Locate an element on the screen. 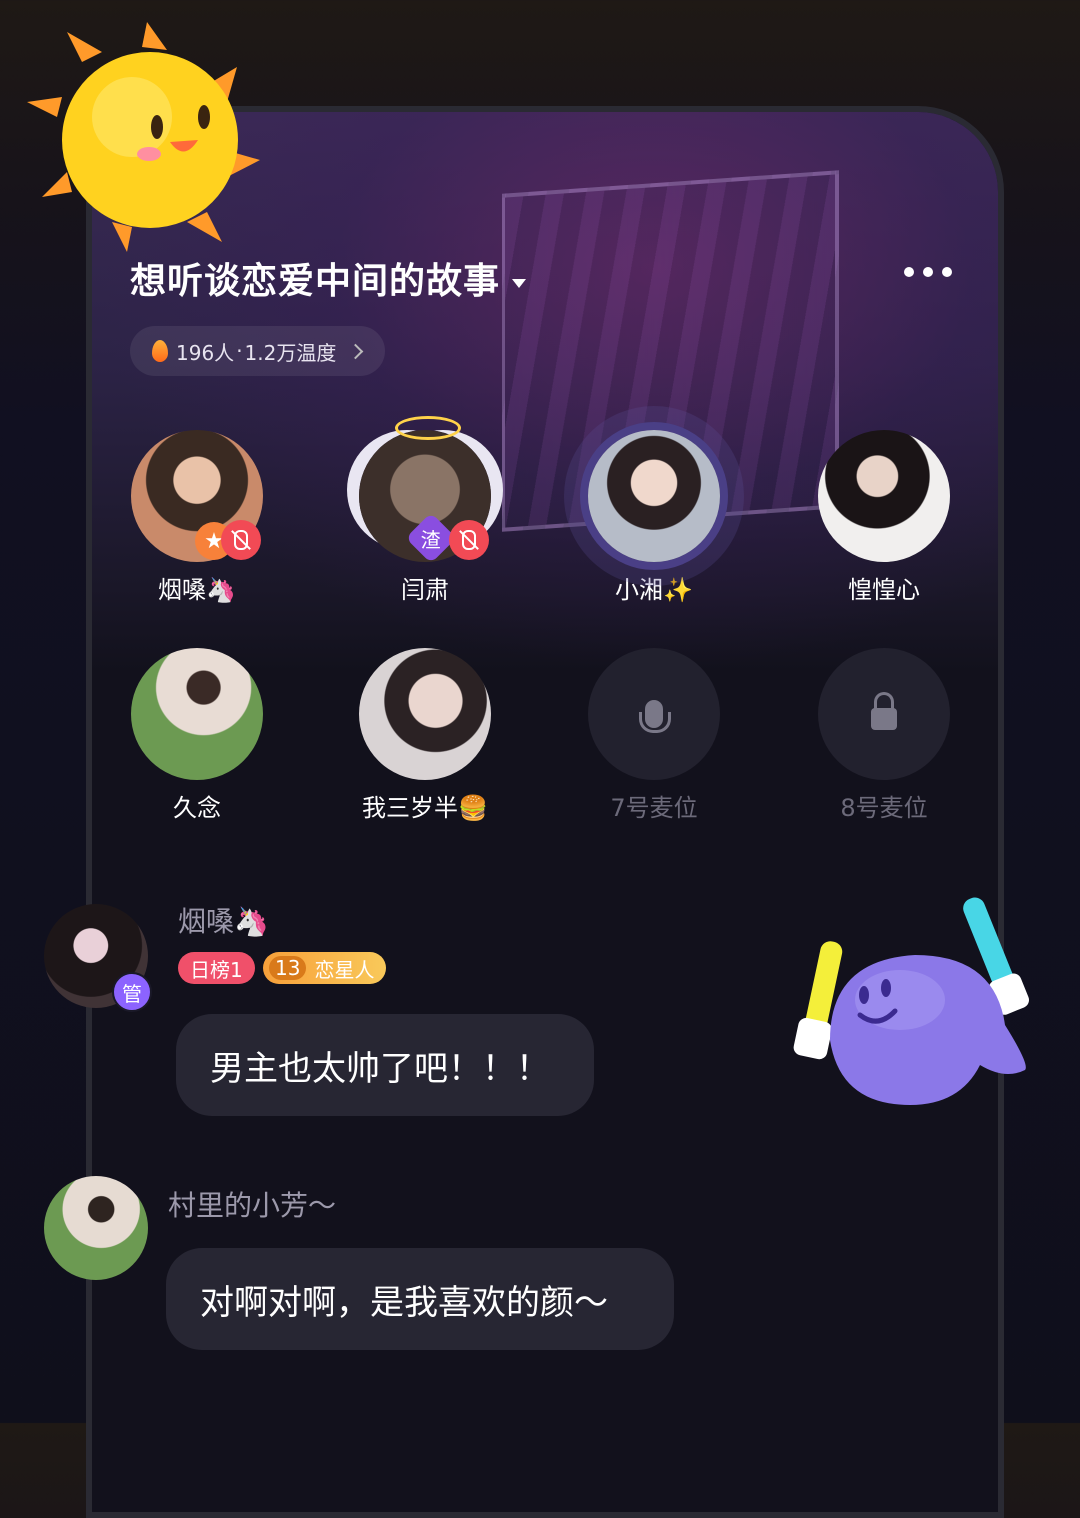 This screenshot has width=1080, height=1518. ghost-mascot-sticker is located at coordinates (911, 1001).